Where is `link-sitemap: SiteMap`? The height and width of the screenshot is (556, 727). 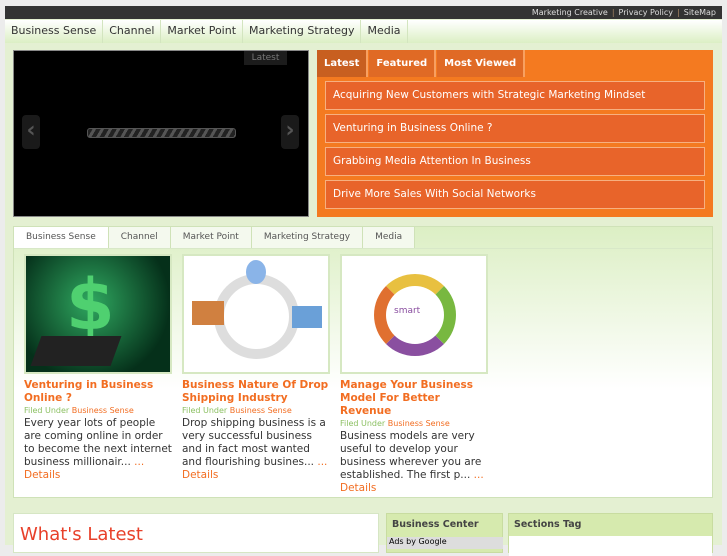
link-sitemap: SiteMap is located at coordinates (700, 12).